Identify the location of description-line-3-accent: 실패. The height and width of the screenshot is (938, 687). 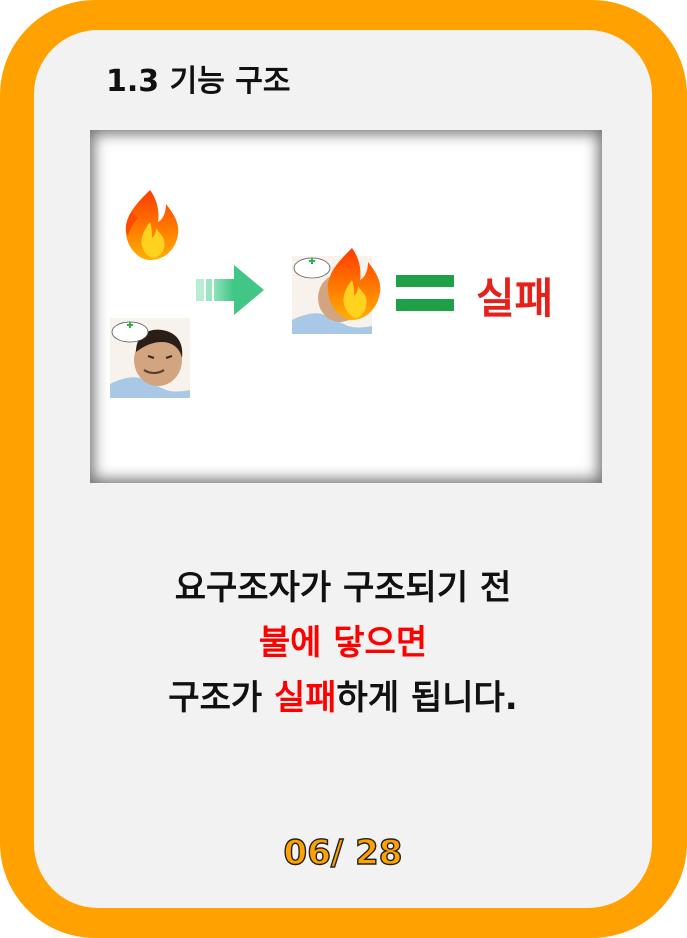
(305, 698).